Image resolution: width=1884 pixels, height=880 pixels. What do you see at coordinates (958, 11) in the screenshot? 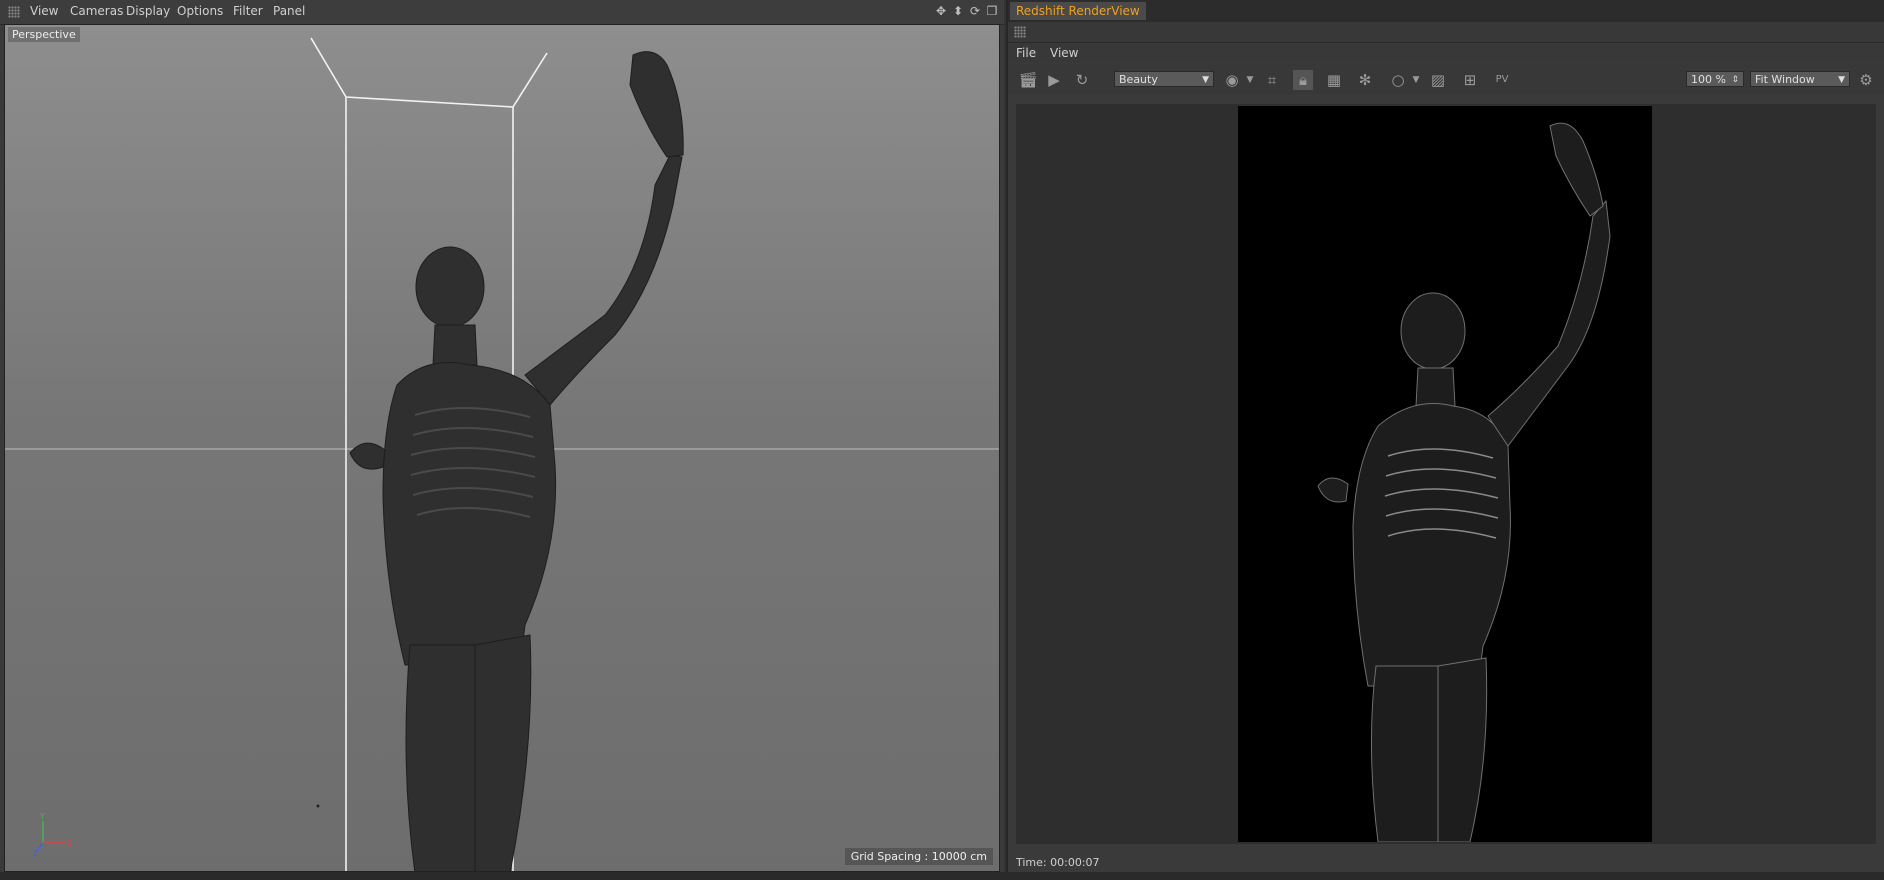
I see `dolly-icon: ⬍` at bounding box center [958, 11].